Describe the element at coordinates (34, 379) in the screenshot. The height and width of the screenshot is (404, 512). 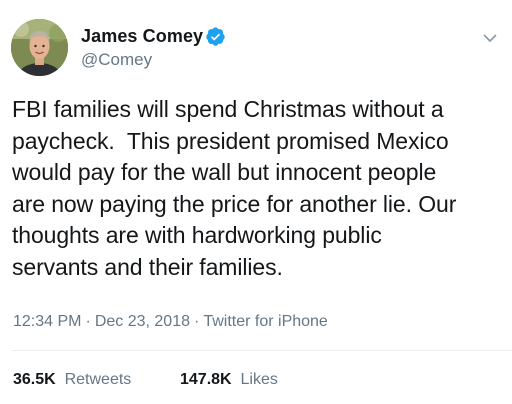
I see `retweets-count: 36.5K` at that location.